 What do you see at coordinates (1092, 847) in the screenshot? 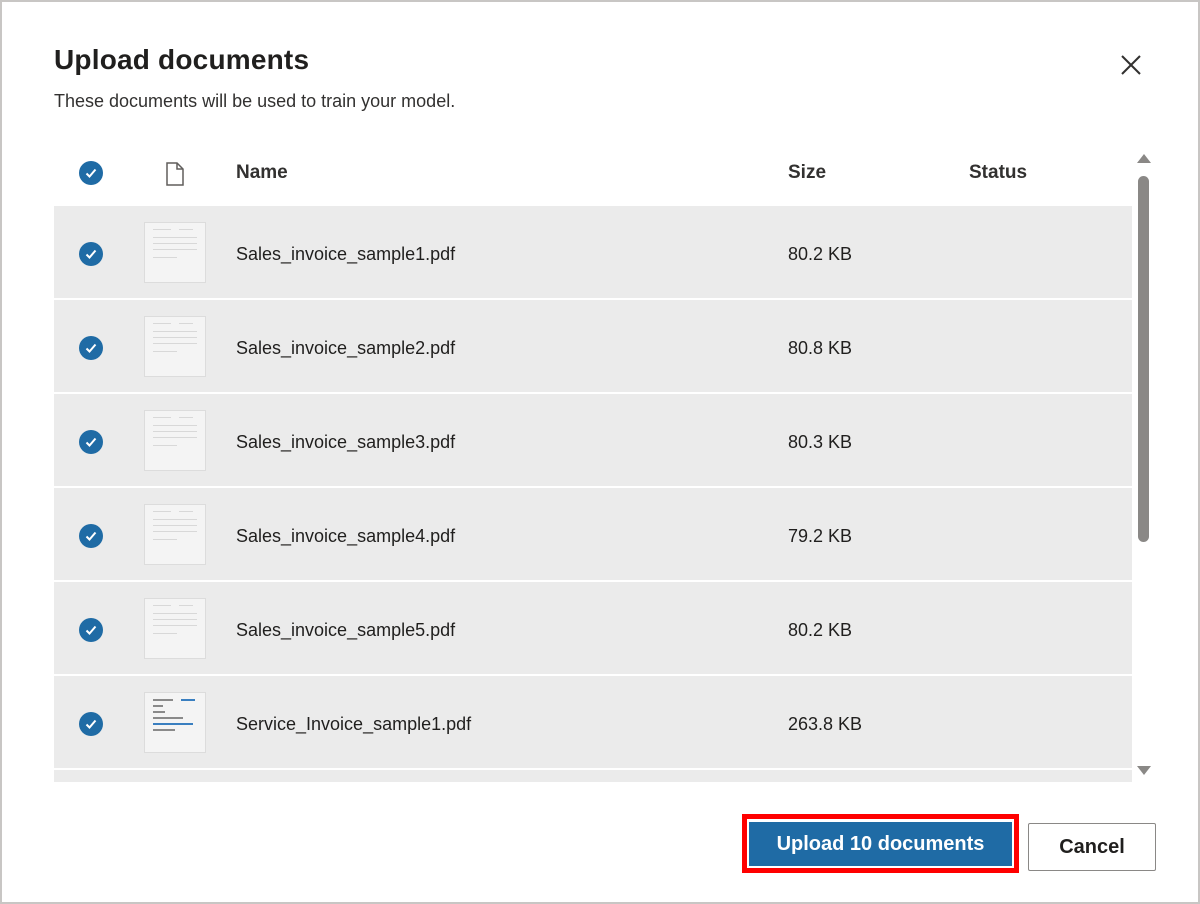
I see `cancel-button: Cancel` at bounding box center [1092, 847].